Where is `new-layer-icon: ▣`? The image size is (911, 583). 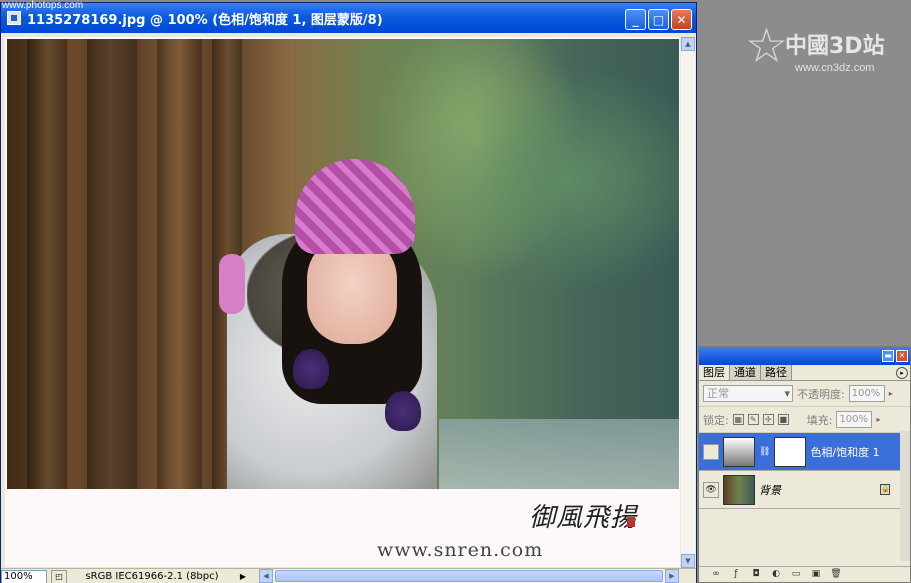 new-layer-icon: ▣ is located at coordinates (816, 575).